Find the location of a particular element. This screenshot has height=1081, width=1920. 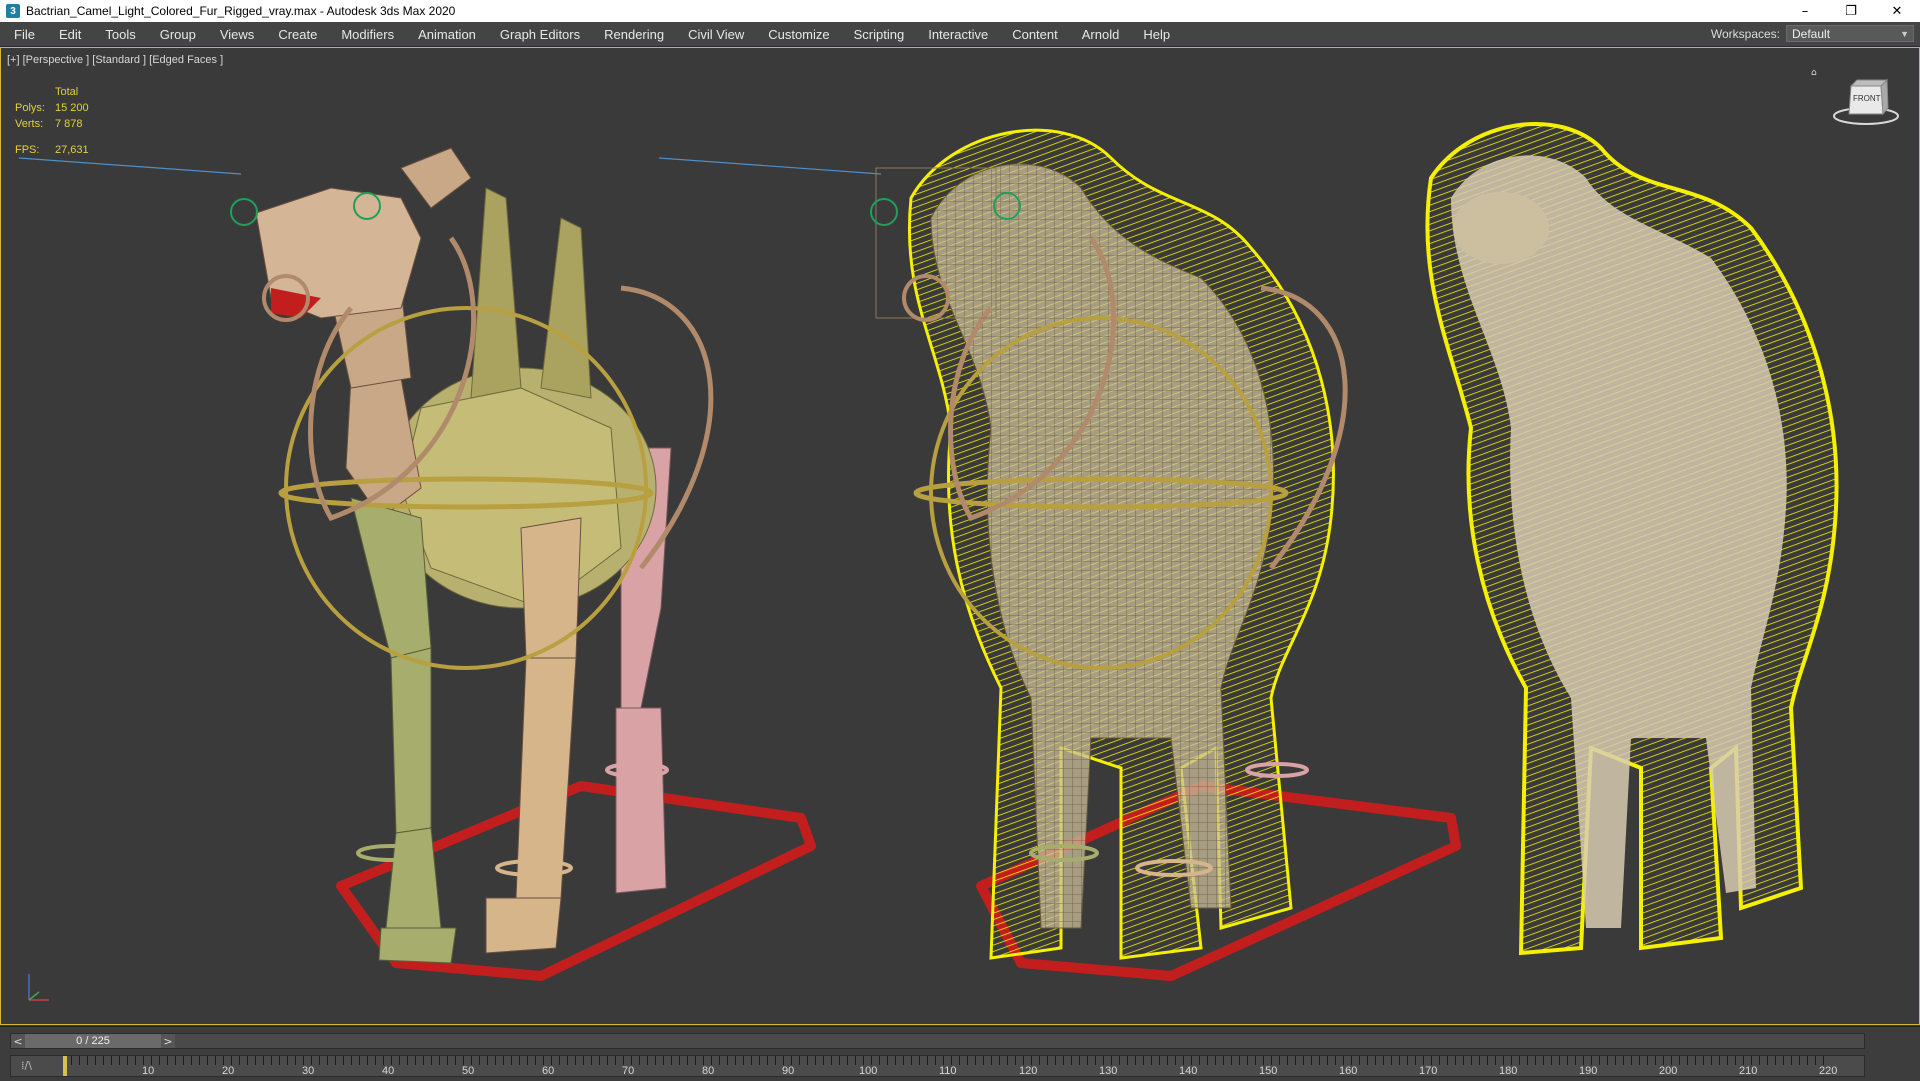

look-at-line-mid is located at coordinates (770, 166).